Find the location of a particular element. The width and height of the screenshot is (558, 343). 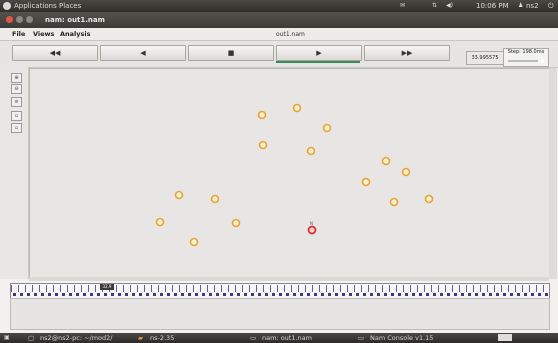

zoom-level-icon: ≡ is located at coordinates (16, 102).